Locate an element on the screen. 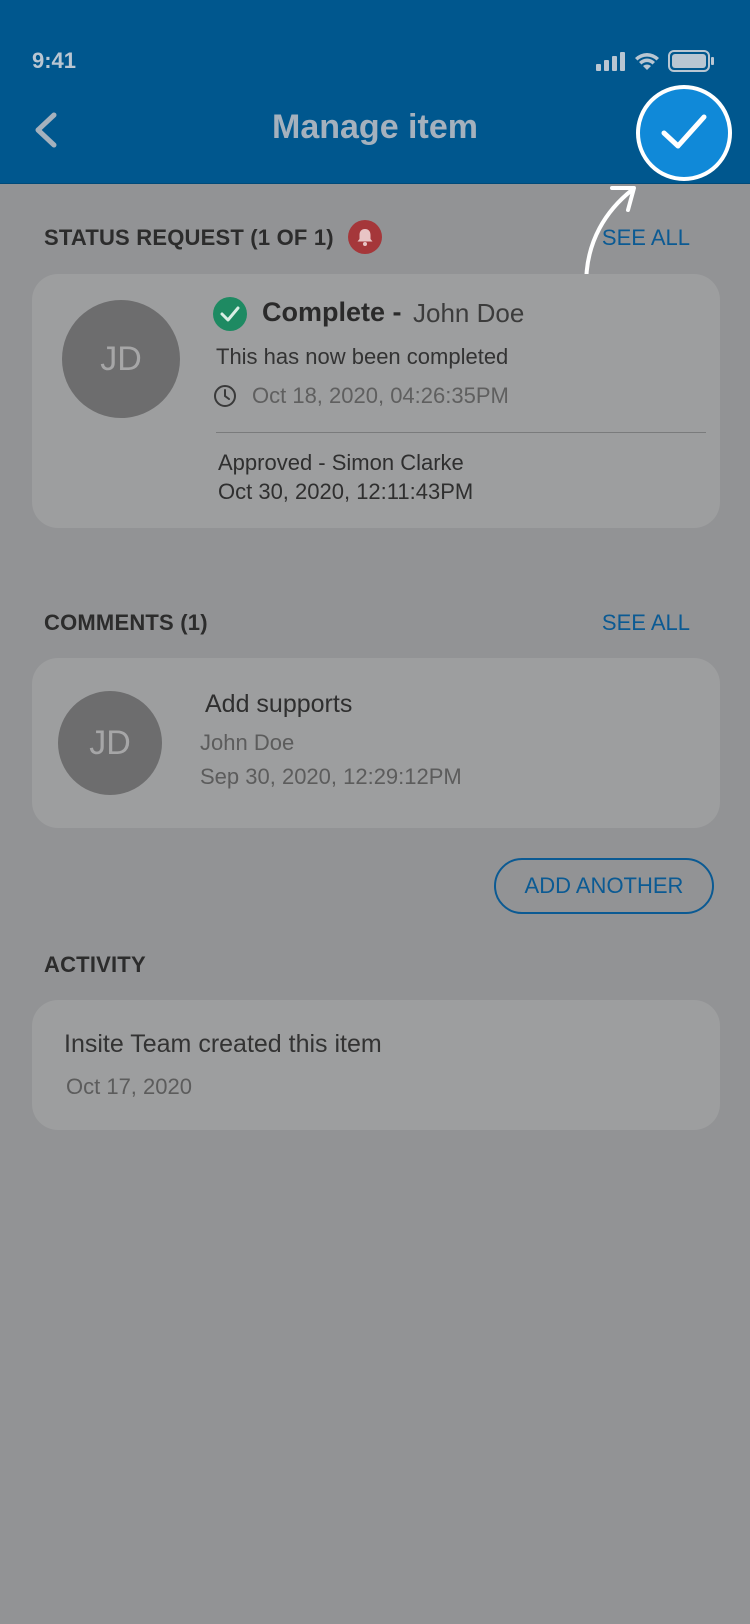 The height and width of the screenshot is (1624, 750). status-see-all-link: SEE ALL is located at coordinates (646, 238).